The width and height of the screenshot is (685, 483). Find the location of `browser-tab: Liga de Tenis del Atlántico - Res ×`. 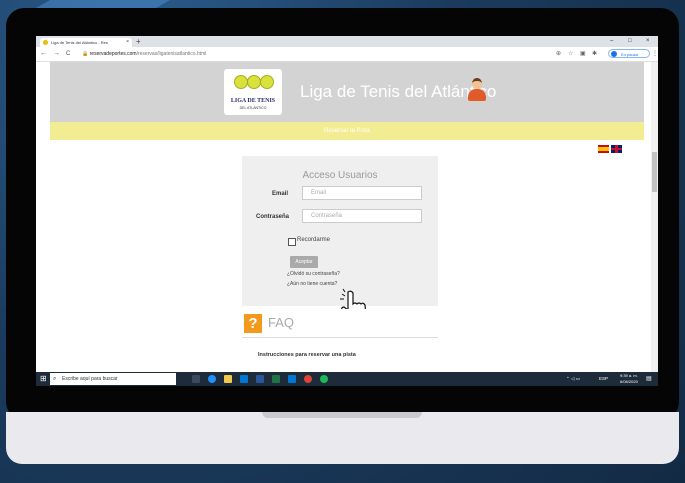

browser-tab: Liga de Tenis del Atlántico - Res × is located at coordinates (86, 42).